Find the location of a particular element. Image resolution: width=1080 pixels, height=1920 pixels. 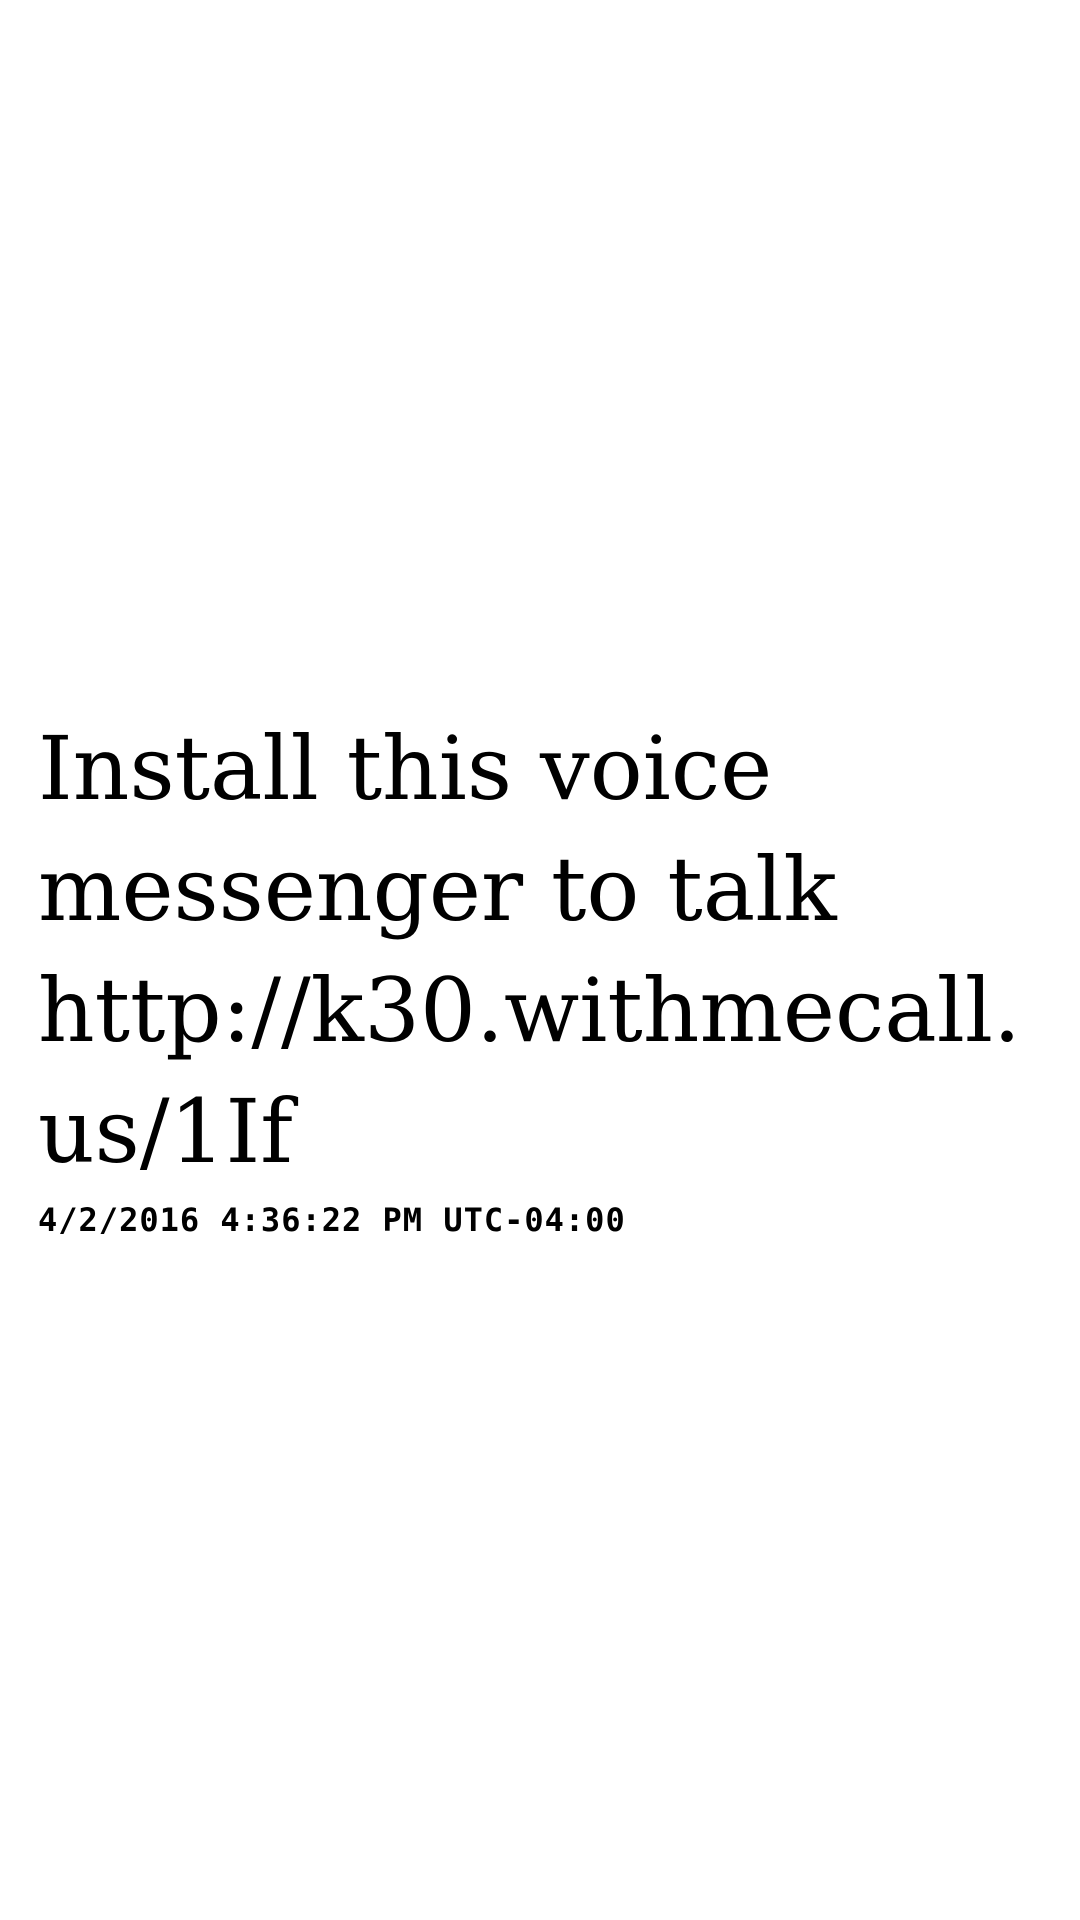

message-line: messenger to talk is located at coordinates (437, 889).